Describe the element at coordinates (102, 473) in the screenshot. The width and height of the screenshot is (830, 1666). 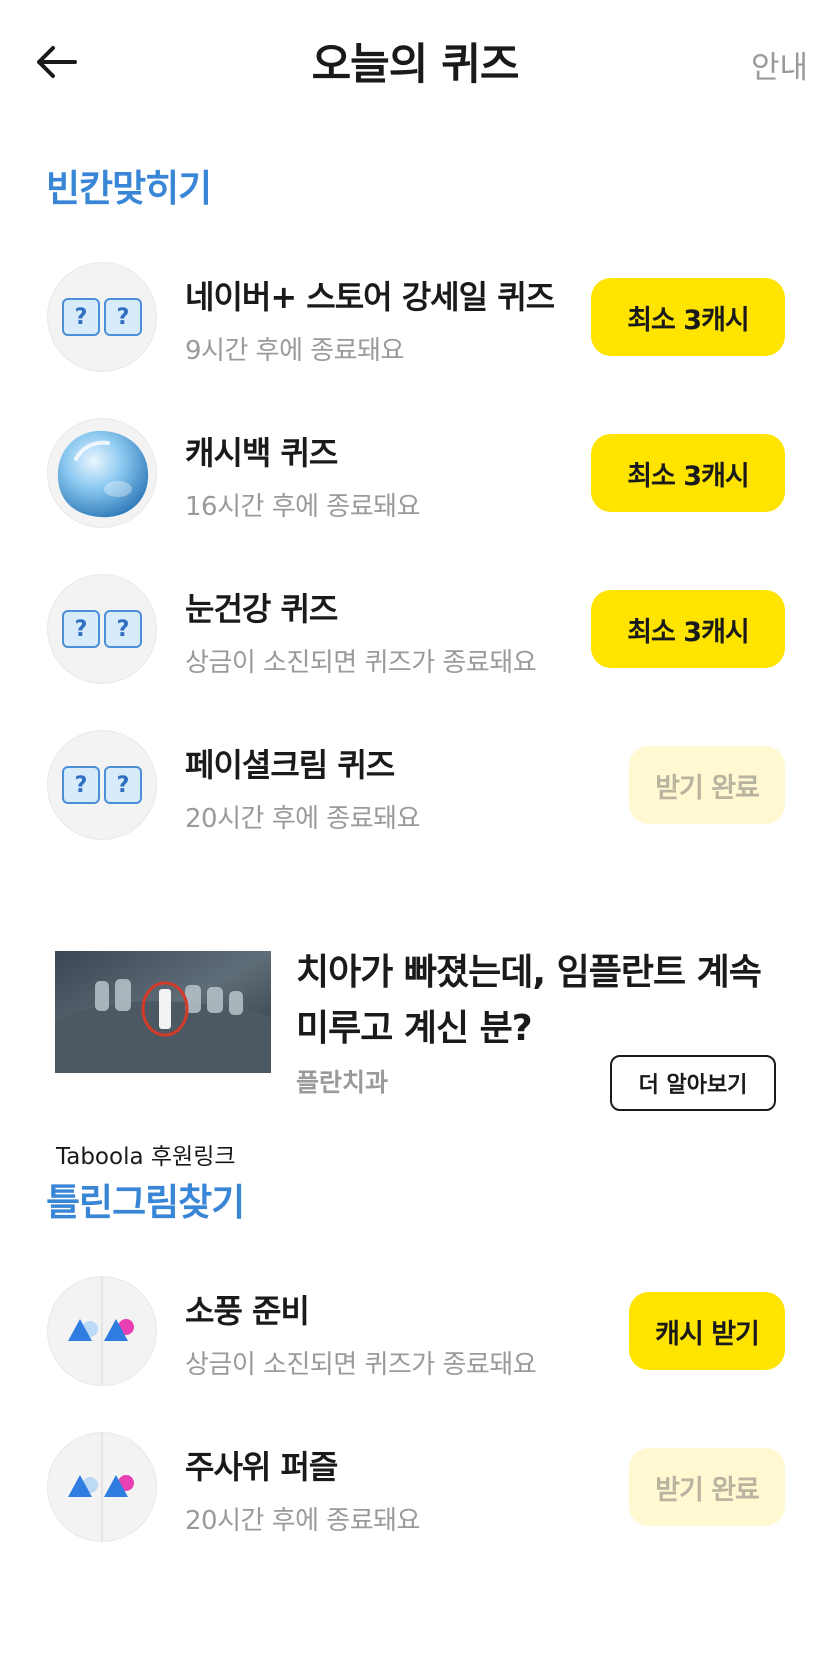
I see `water-drop-image` at that location.